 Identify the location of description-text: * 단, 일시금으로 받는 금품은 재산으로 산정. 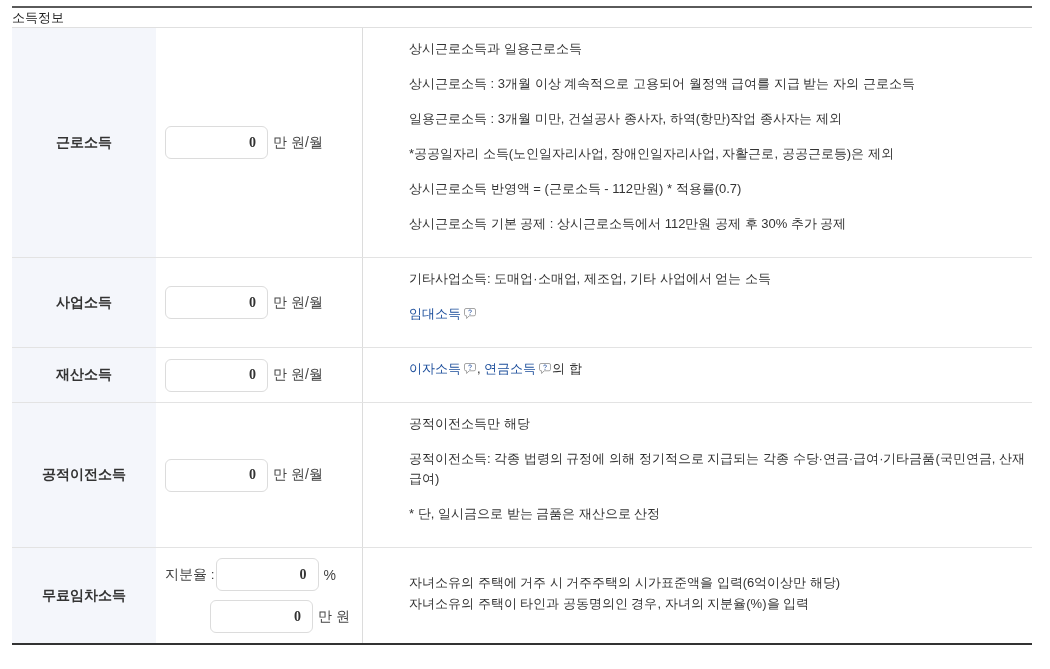
(535, 514).